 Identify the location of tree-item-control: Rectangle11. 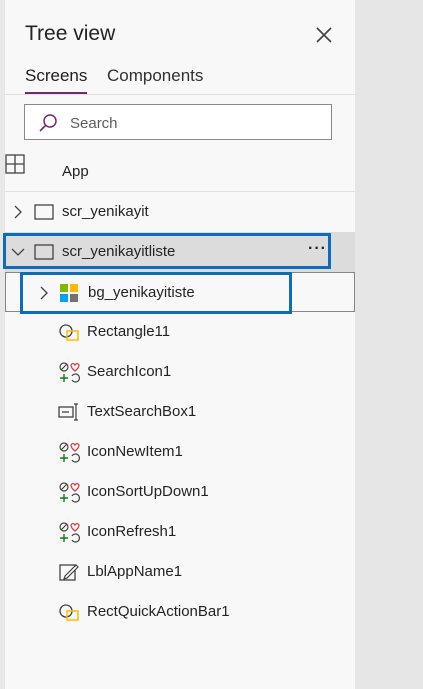
(180, 332).